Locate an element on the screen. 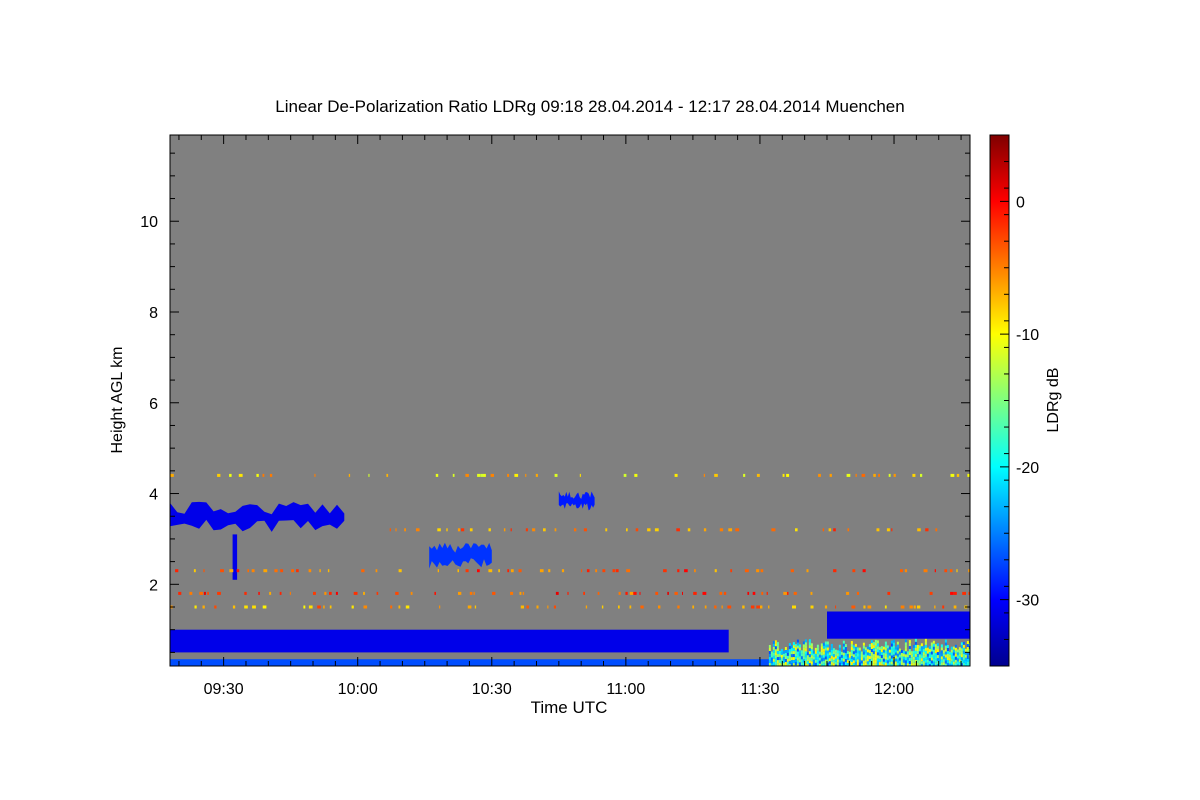  y-tick-label: 8 is located at coordinates (153, 313).